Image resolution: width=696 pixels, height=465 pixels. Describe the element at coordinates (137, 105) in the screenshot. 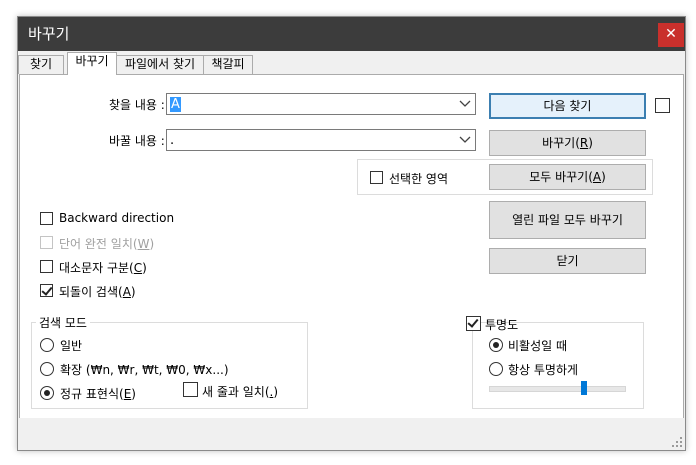

I see `find-what-label: 찾을 내용 :` at that location.